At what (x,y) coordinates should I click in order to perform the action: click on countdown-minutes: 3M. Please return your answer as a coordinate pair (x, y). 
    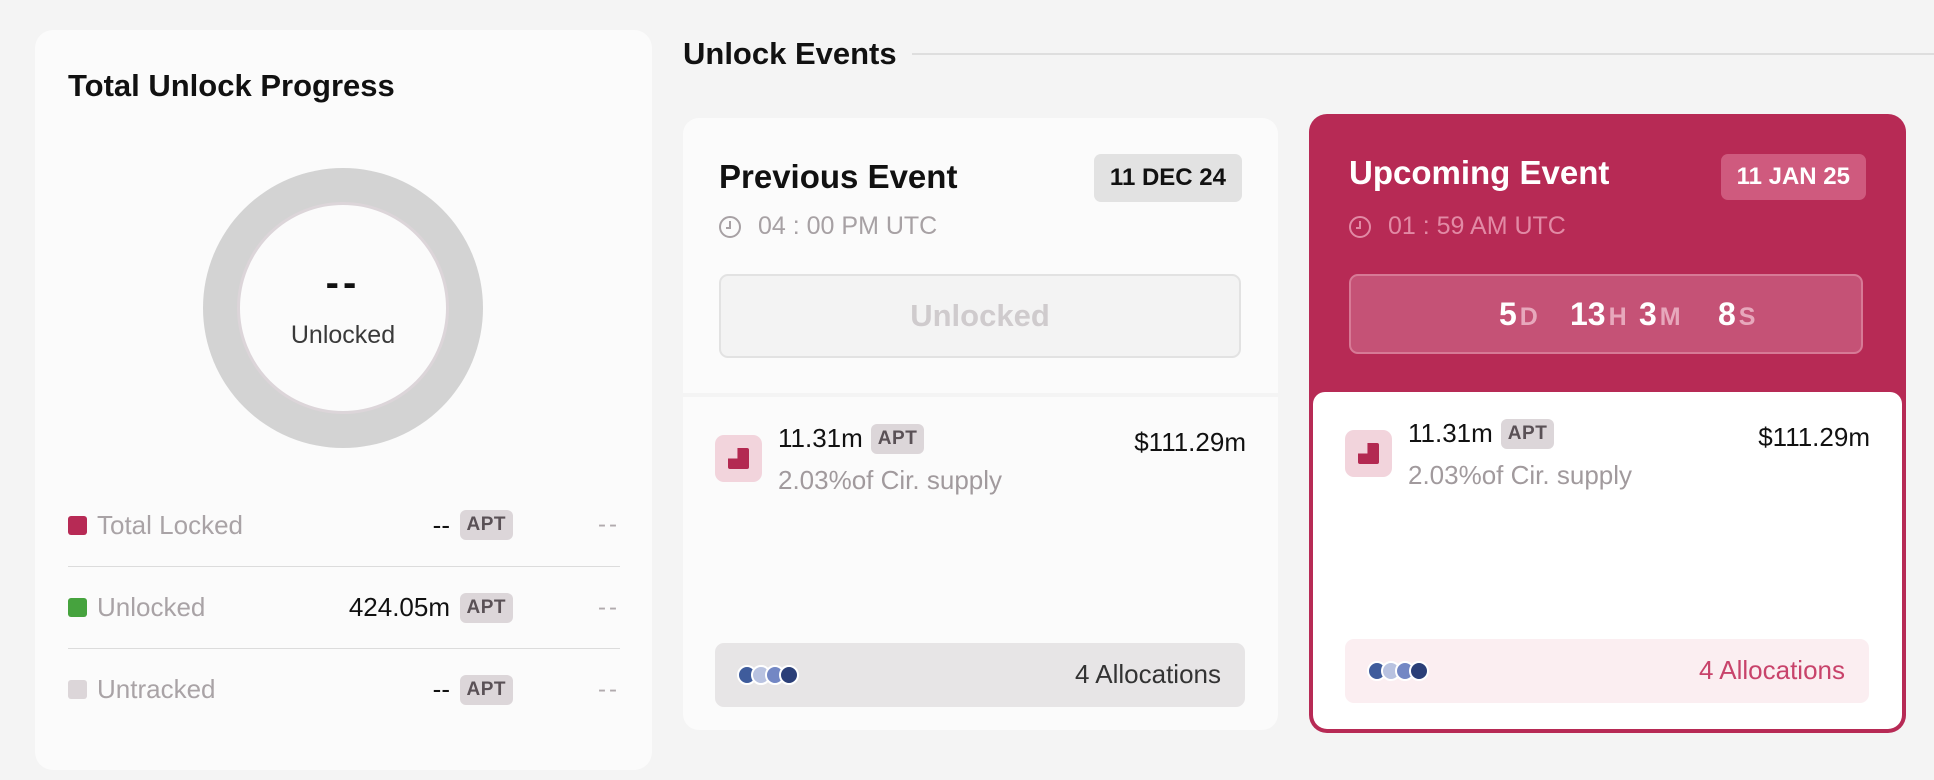
    Looking at the image, I should click on (1660, 314).